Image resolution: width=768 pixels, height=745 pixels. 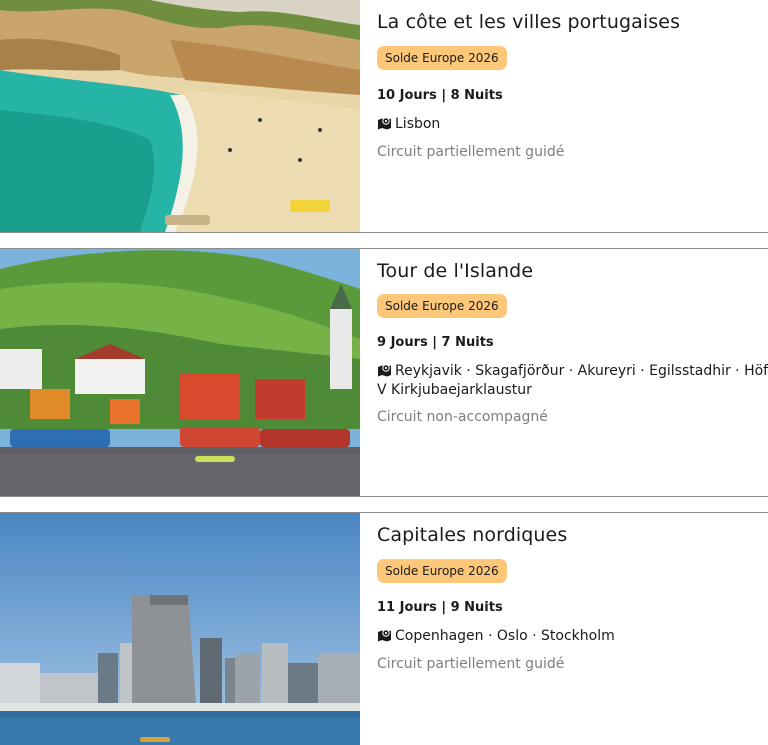 What do you see at coordinates (505, 636) in the screenshot?
I see `tour-cities-text: Copenhagen · Oslo · Stockholm` at bounding box center [505, 636].